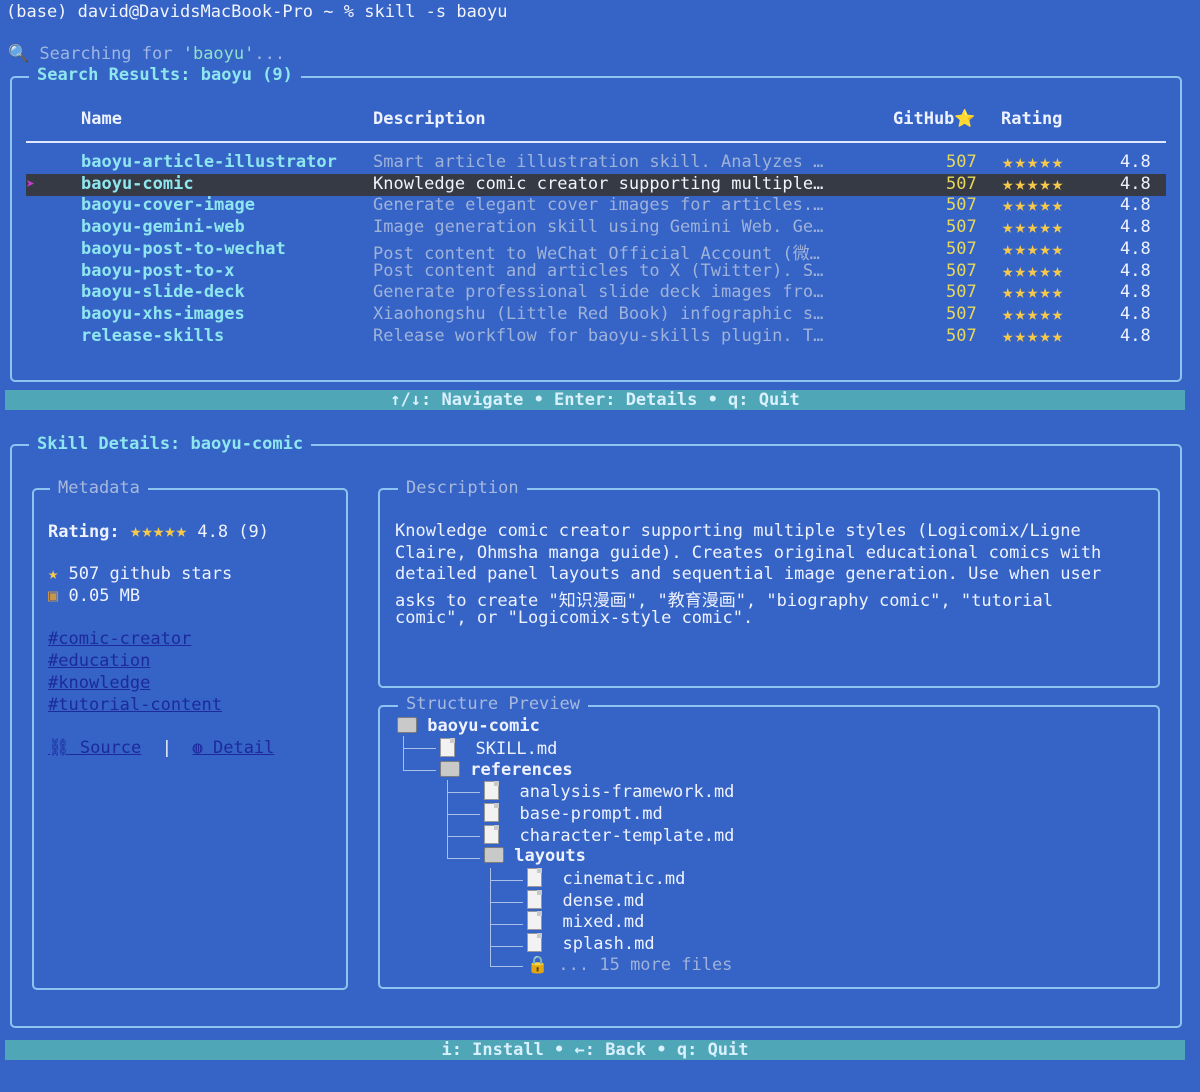 The width and height of the screenshot is (1200, 1092). Describe the element at coordinates (243, 748) in the screenshot. I see `detail-link-label: Detail` at that location.